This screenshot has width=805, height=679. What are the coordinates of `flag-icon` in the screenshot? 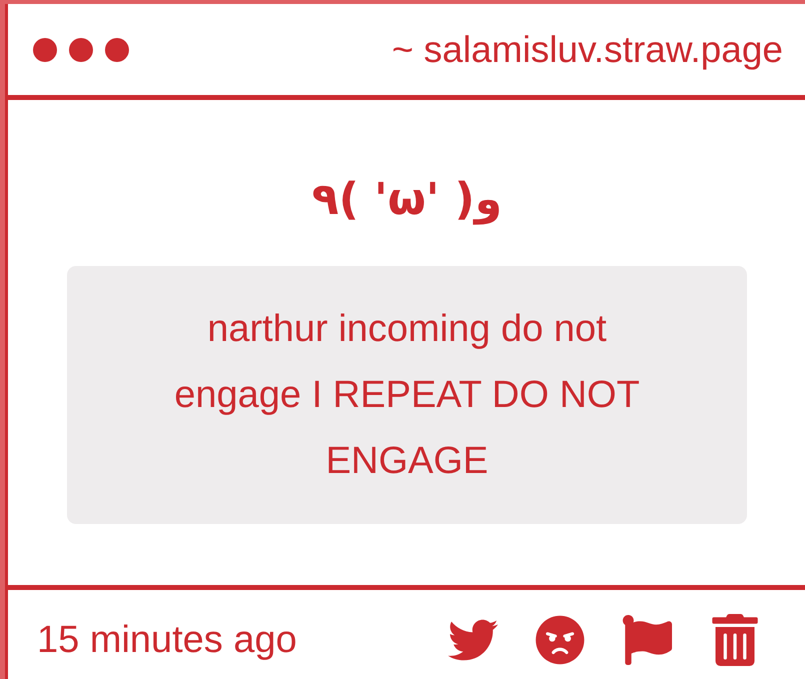 It's located at (647, 639).